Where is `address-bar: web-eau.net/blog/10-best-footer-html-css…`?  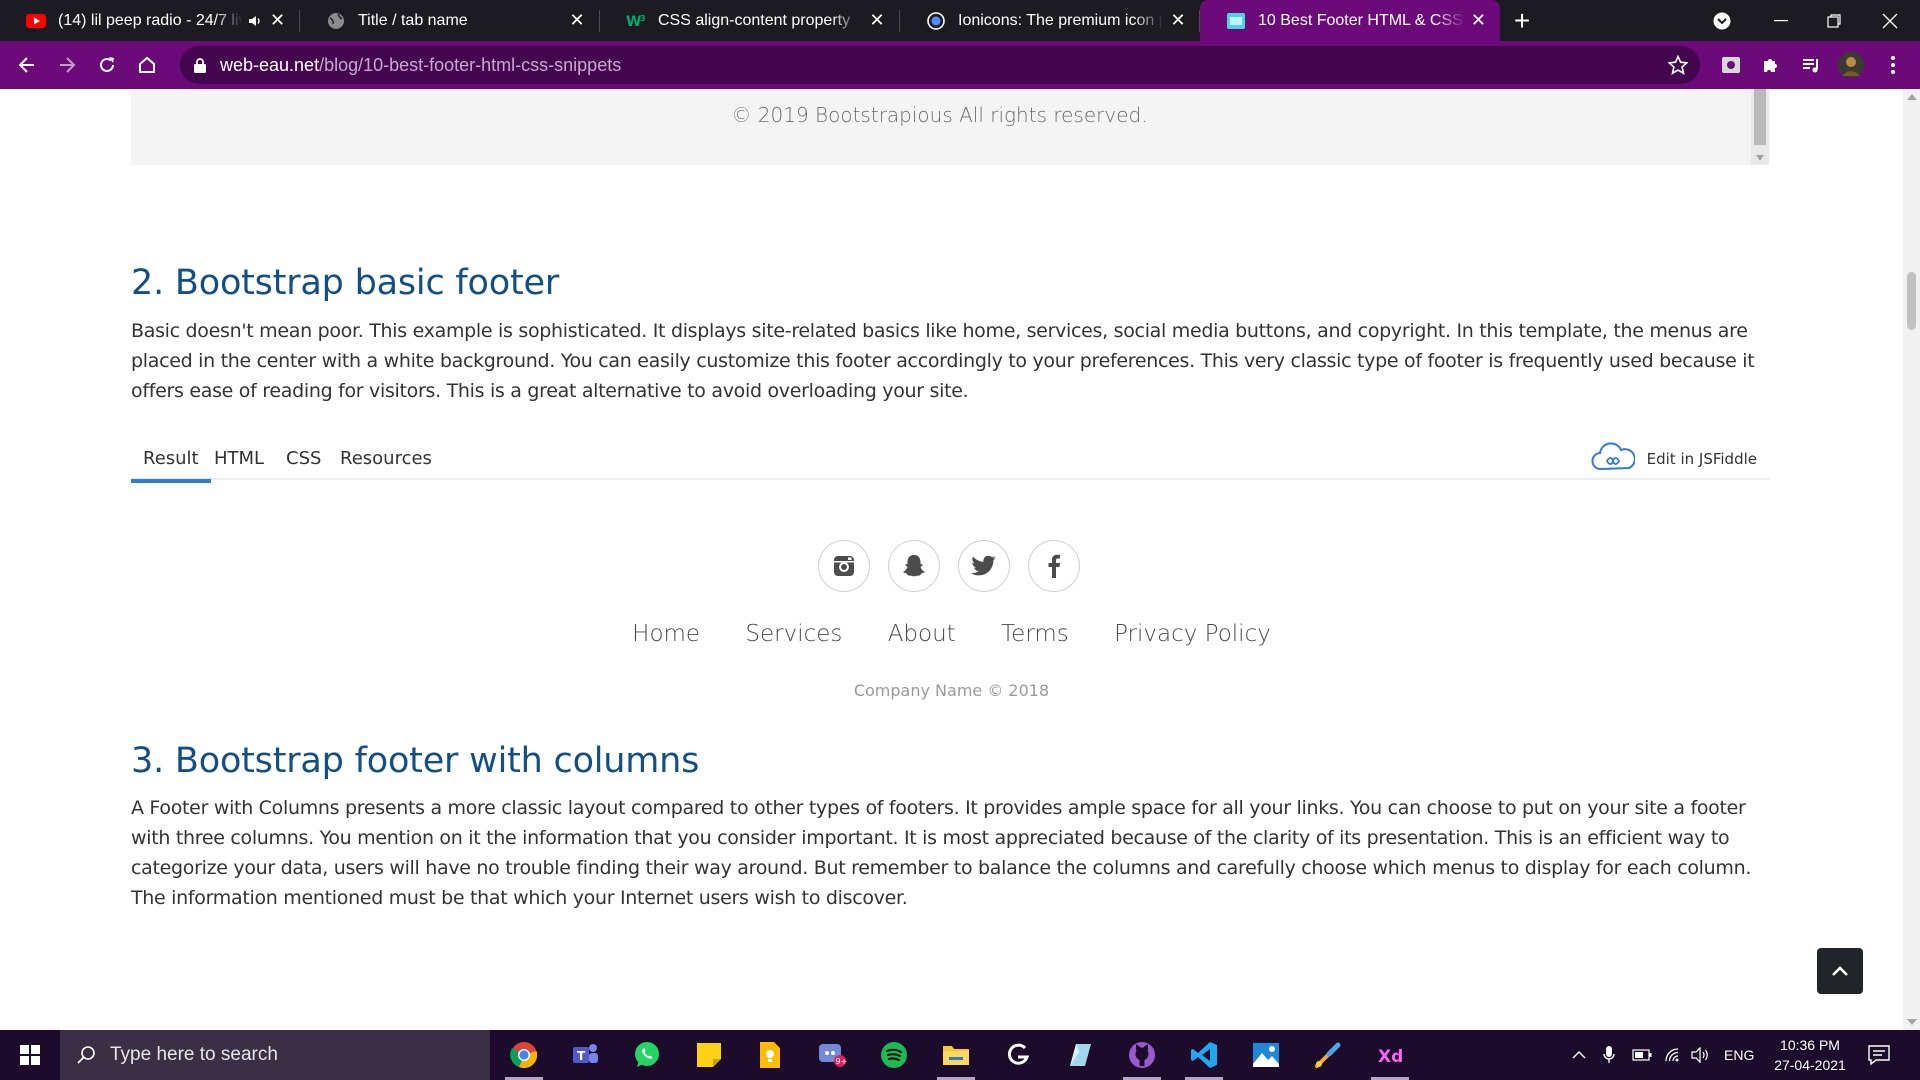
address-bar: web-eau.net/blog/10-best-footer-html-css… is located at coordinates (940, 65).